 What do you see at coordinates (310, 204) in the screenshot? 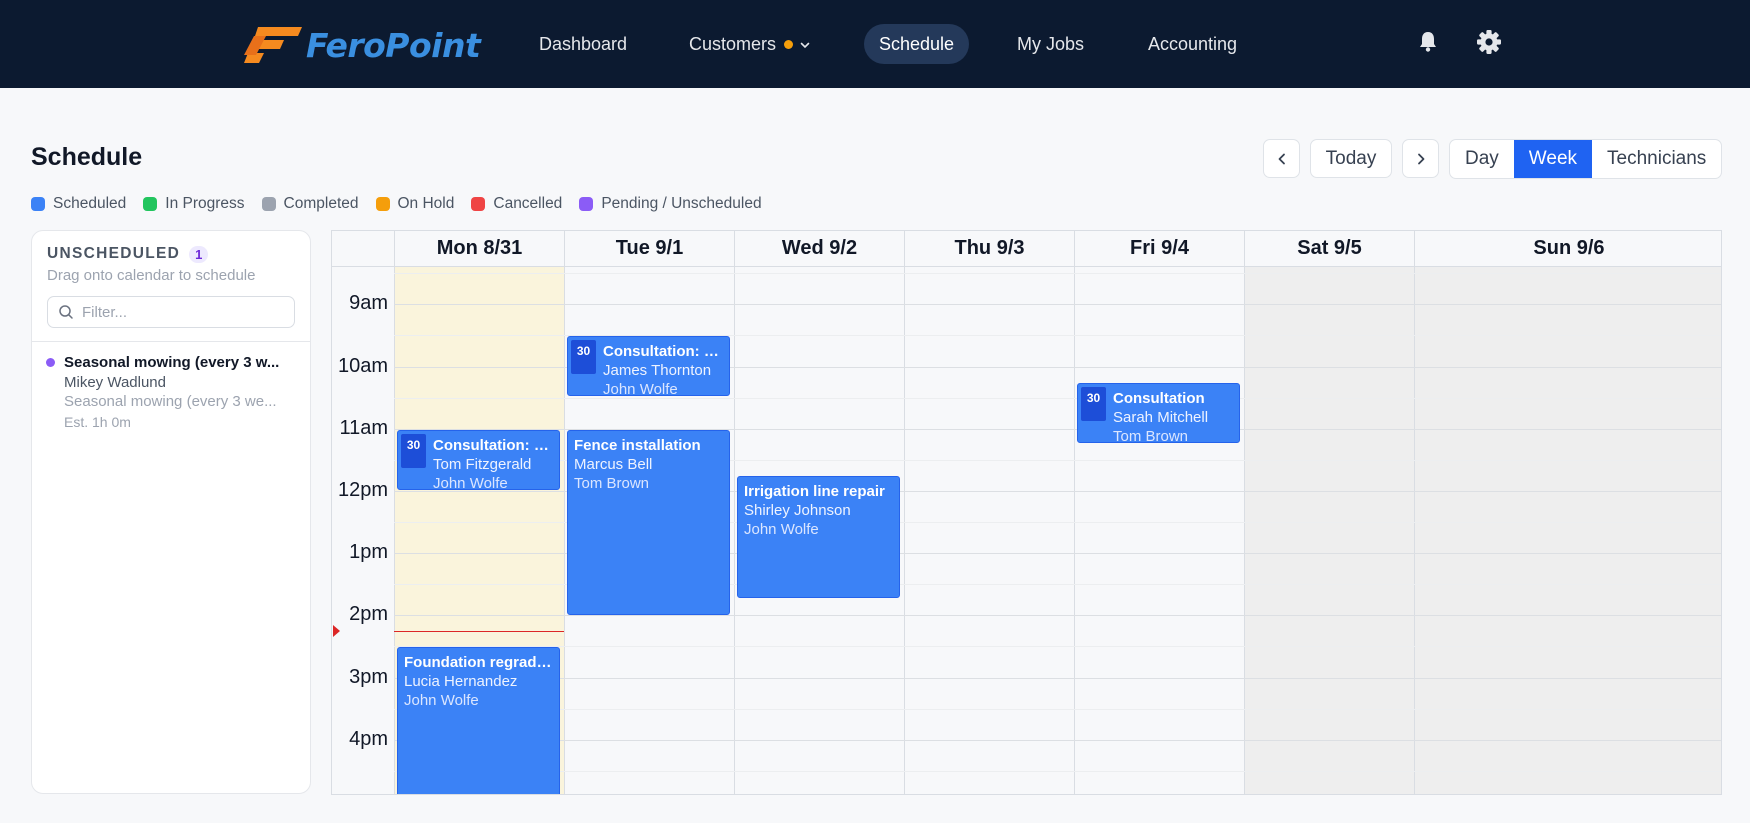
I see `legend-completed: Completed` at bounding box center [310, 204].